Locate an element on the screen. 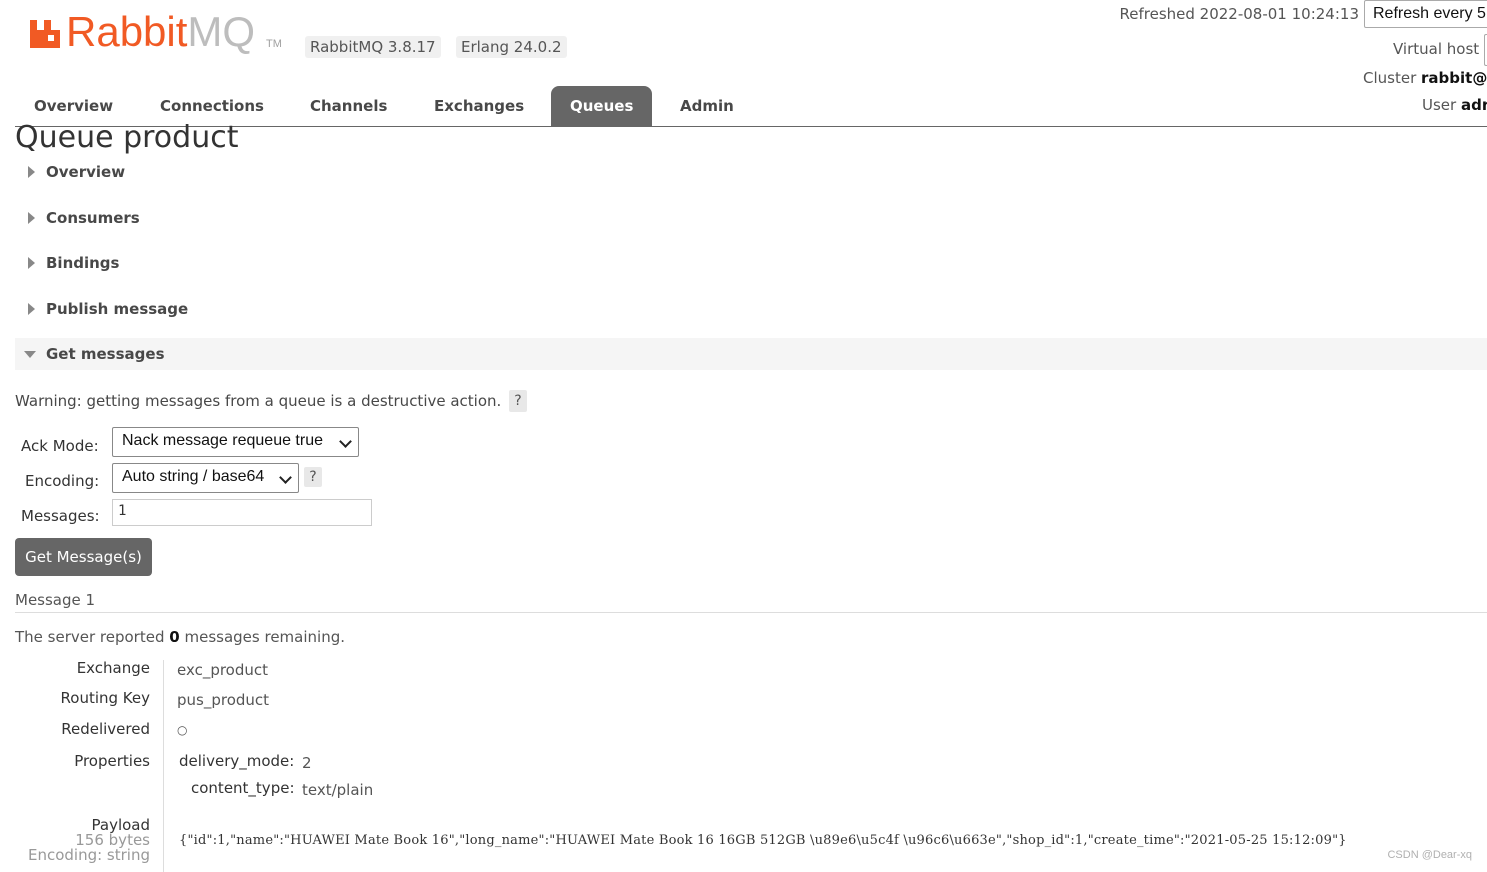  refresh-interval-select: Refresh every 5 is located at coordinates (1425, 14).